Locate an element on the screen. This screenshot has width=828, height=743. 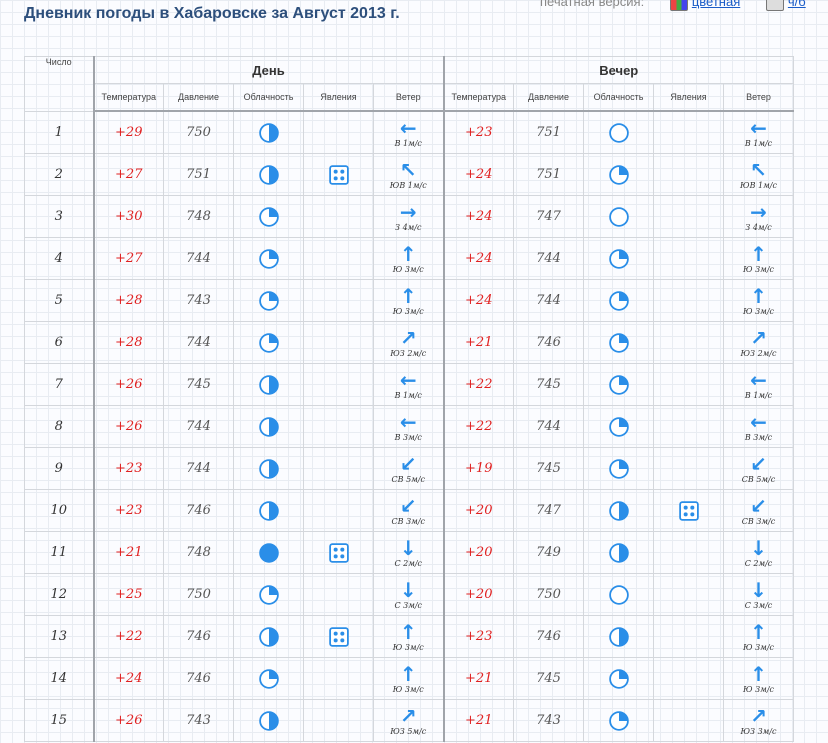
day-number: 6 is located at coordinates (59, 342).